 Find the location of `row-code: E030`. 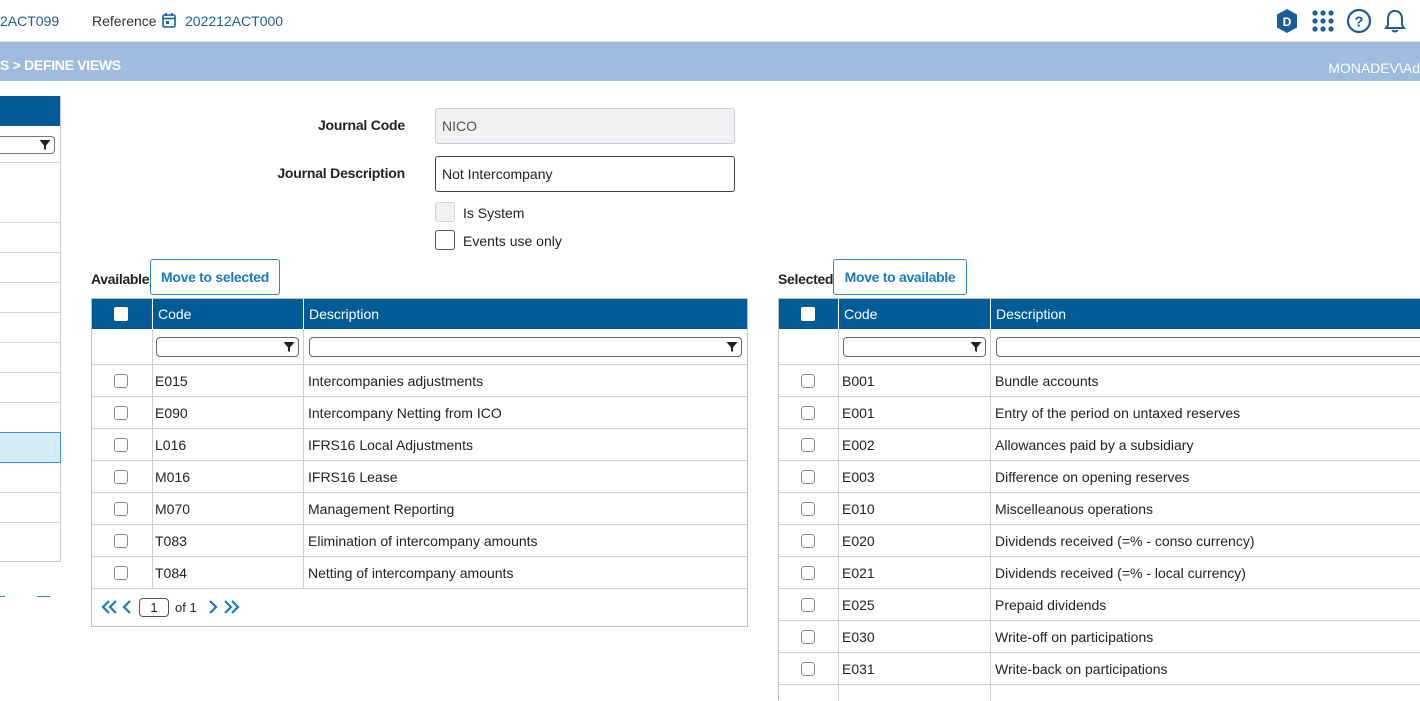

row-code: E030 is located at coordinates (858, 637).